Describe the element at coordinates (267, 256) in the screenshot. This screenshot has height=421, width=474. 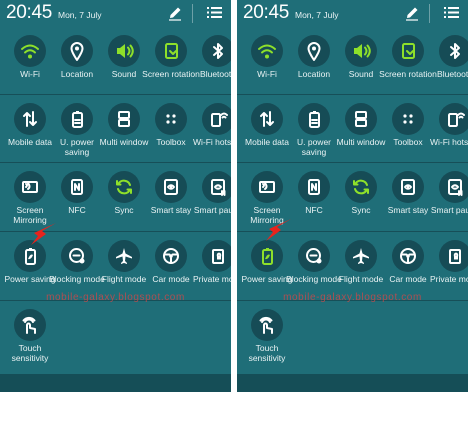
I see `power-saving-toggle-circle` at that location.